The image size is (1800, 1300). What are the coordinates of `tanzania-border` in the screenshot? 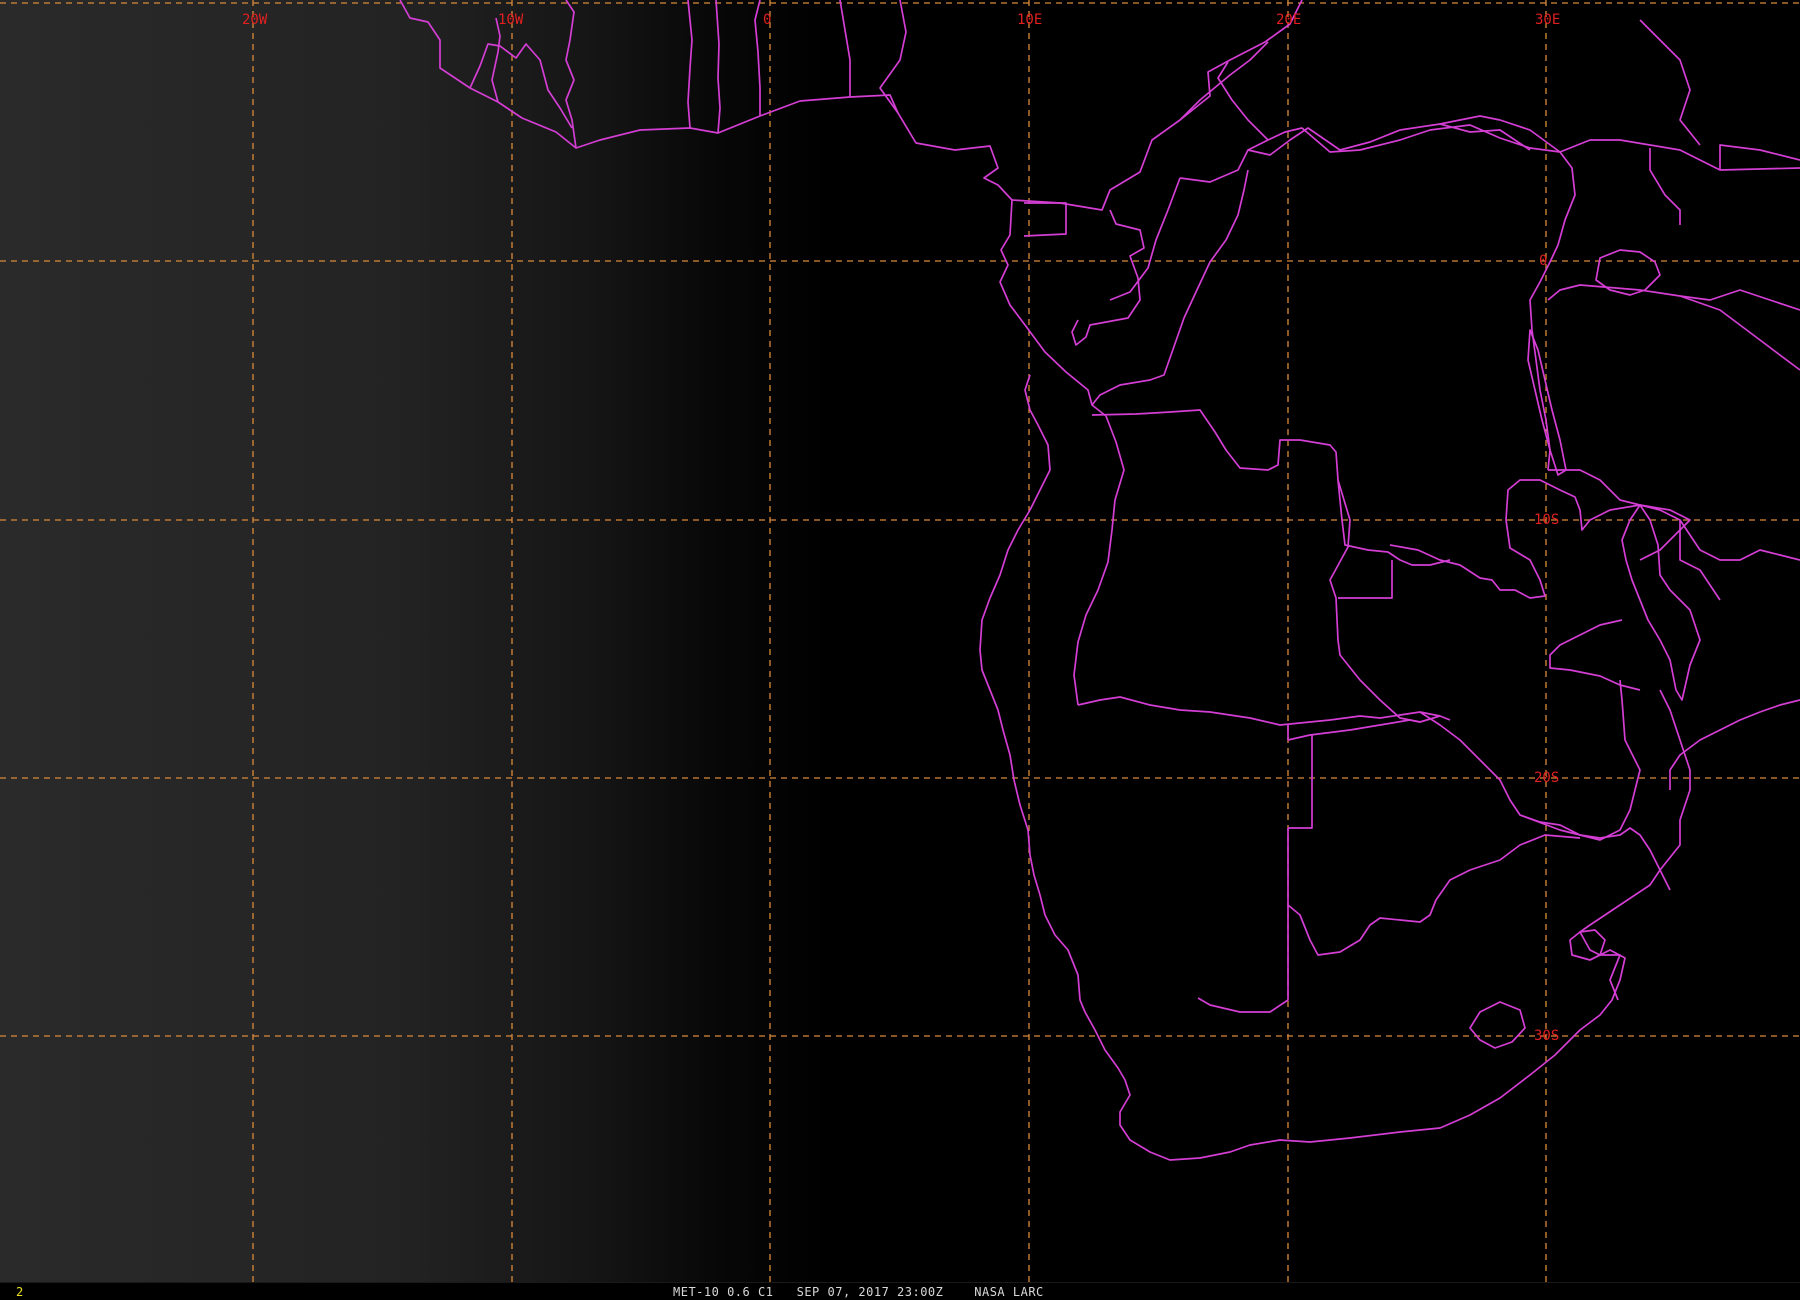 It's located at (1673, 442).